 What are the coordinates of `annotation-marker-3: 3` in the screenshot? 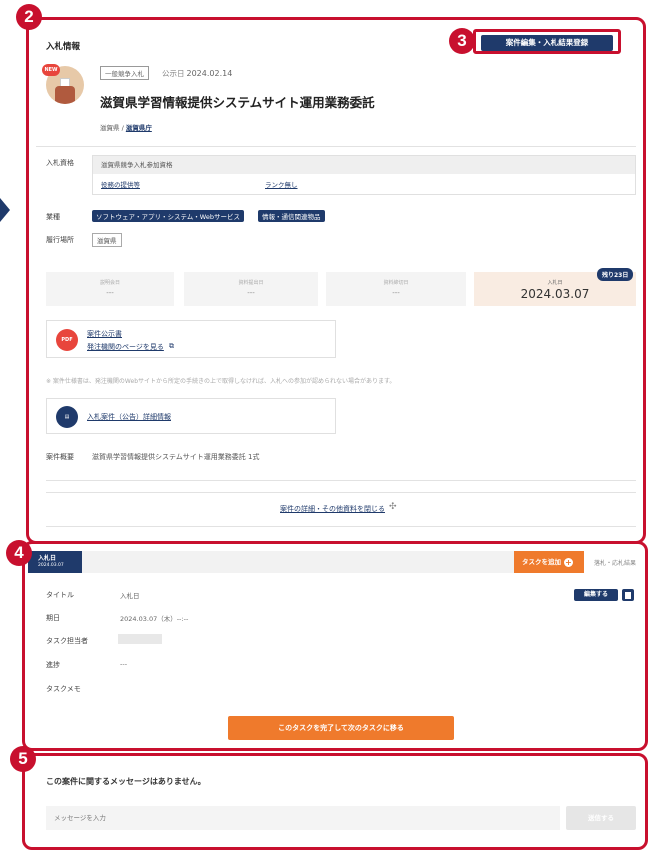 It's located at (462, 41).